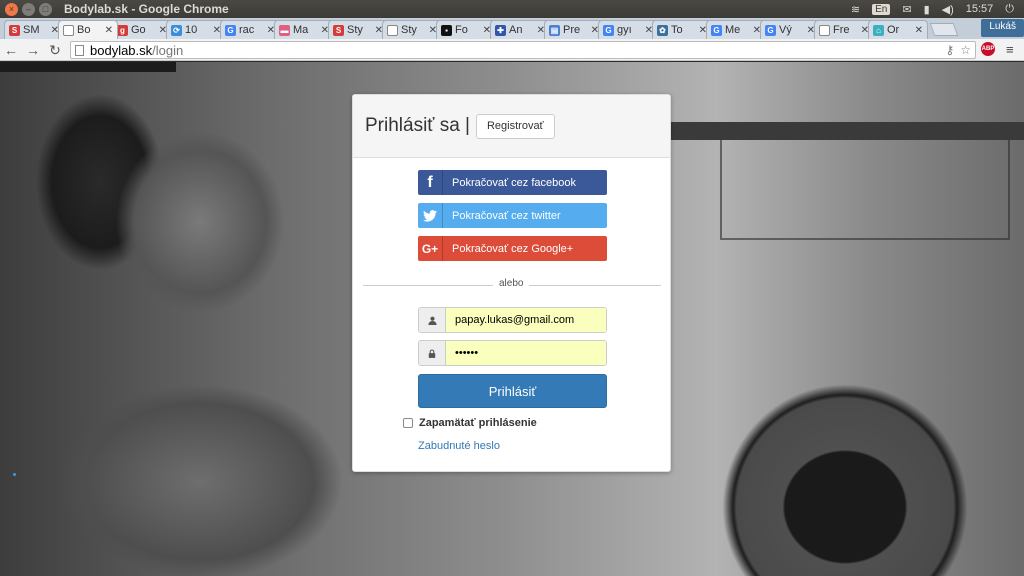  What do you see at coordinates (512, 391) in the screenshot?
I see `login-submit-button: Prihlásiť` at bounding box center [512, 391].